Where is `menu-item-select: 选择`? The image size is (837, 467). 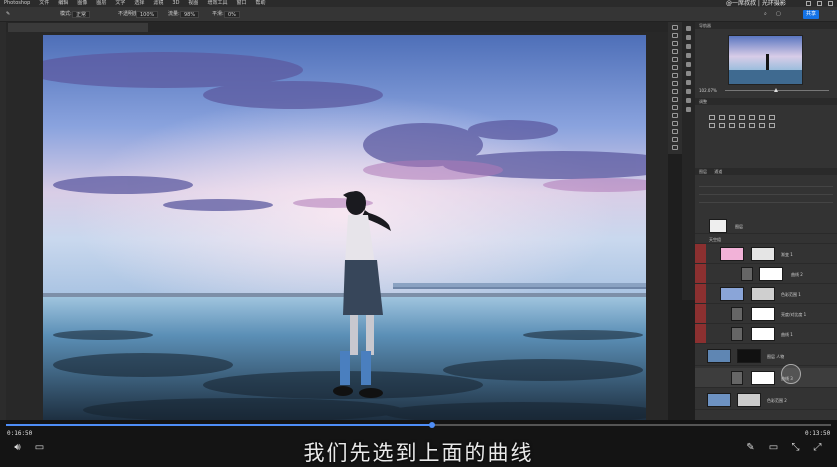 menu-item-select: 选择 is located at coordinates (139, 3).